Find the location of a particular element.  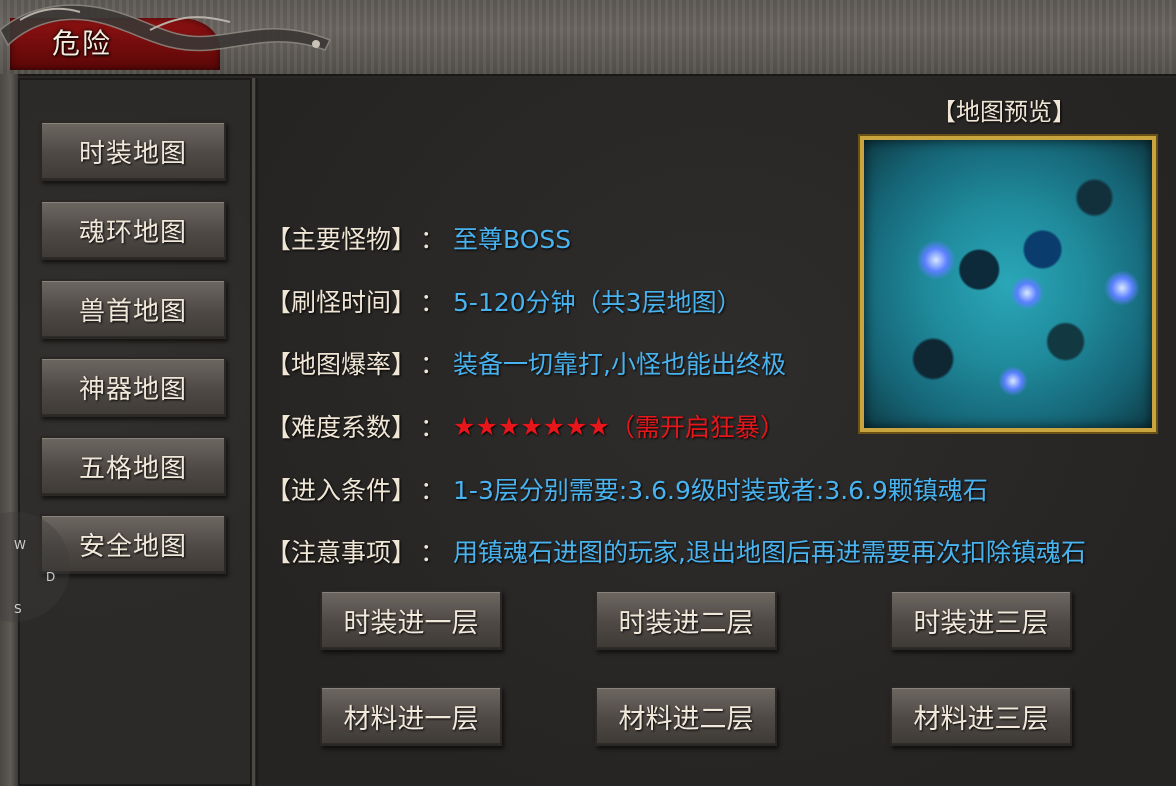

difficulty-stars-icon: ★★★★★★★ is located at coordinates (531, 426).